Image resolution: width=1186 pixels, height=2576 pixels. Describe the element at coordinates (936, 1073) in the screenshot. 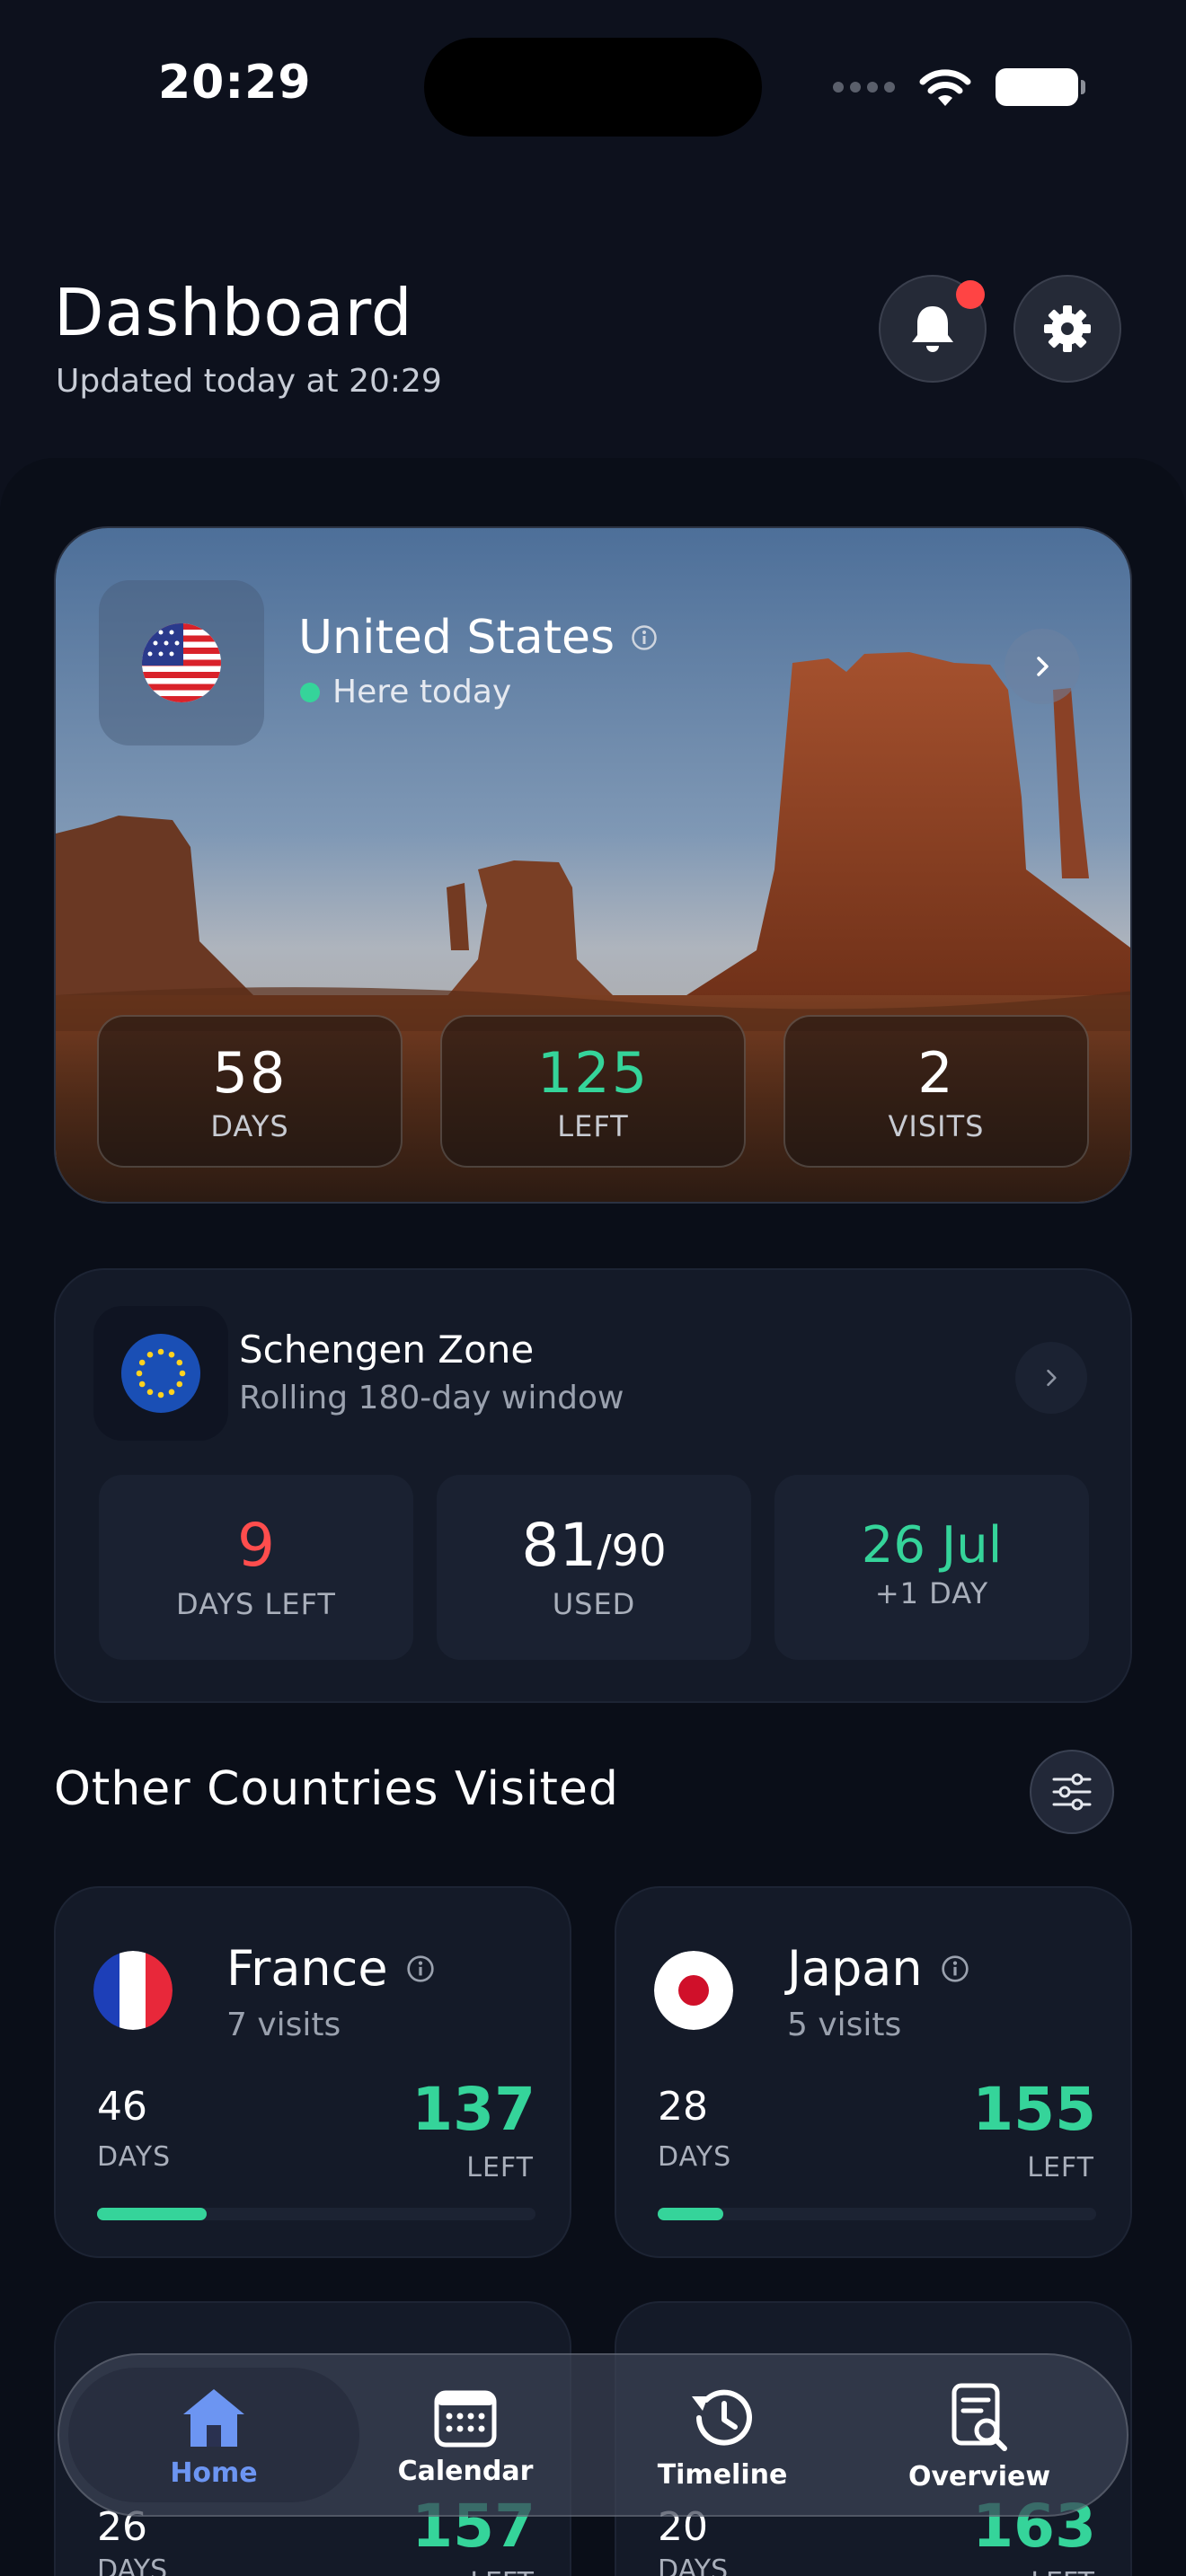

I see `stat-value: 2` at that location.